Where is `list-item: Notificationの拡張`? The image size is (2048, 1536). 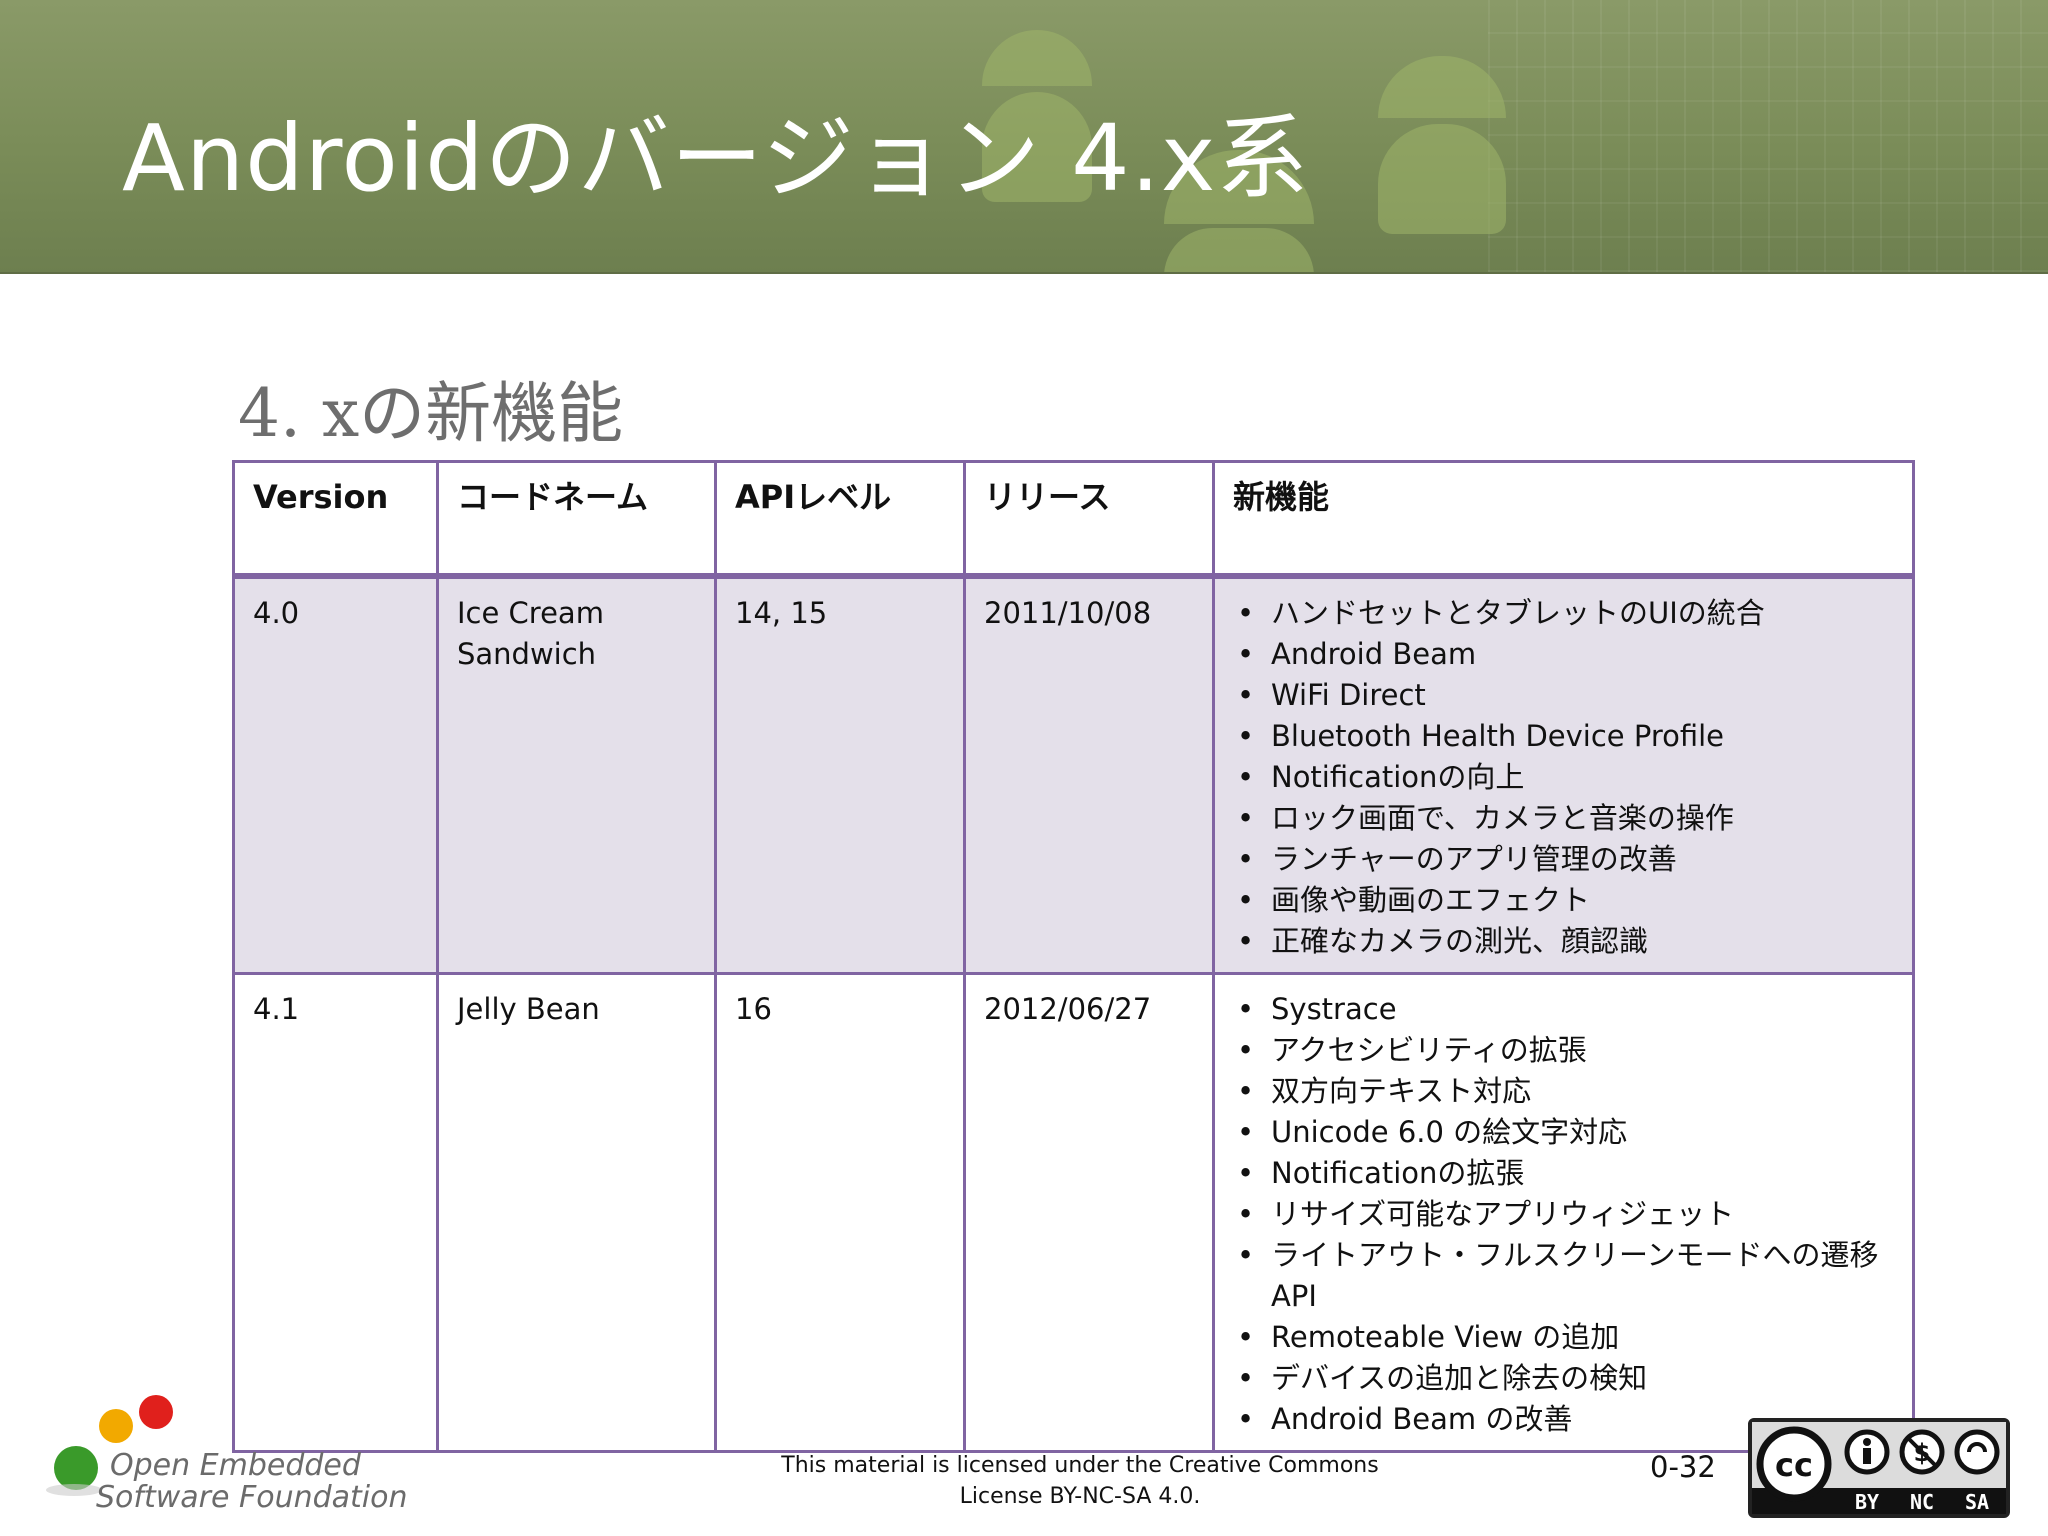 list-item: Notificationの拡張 is located at coordinates (1563, 1173).